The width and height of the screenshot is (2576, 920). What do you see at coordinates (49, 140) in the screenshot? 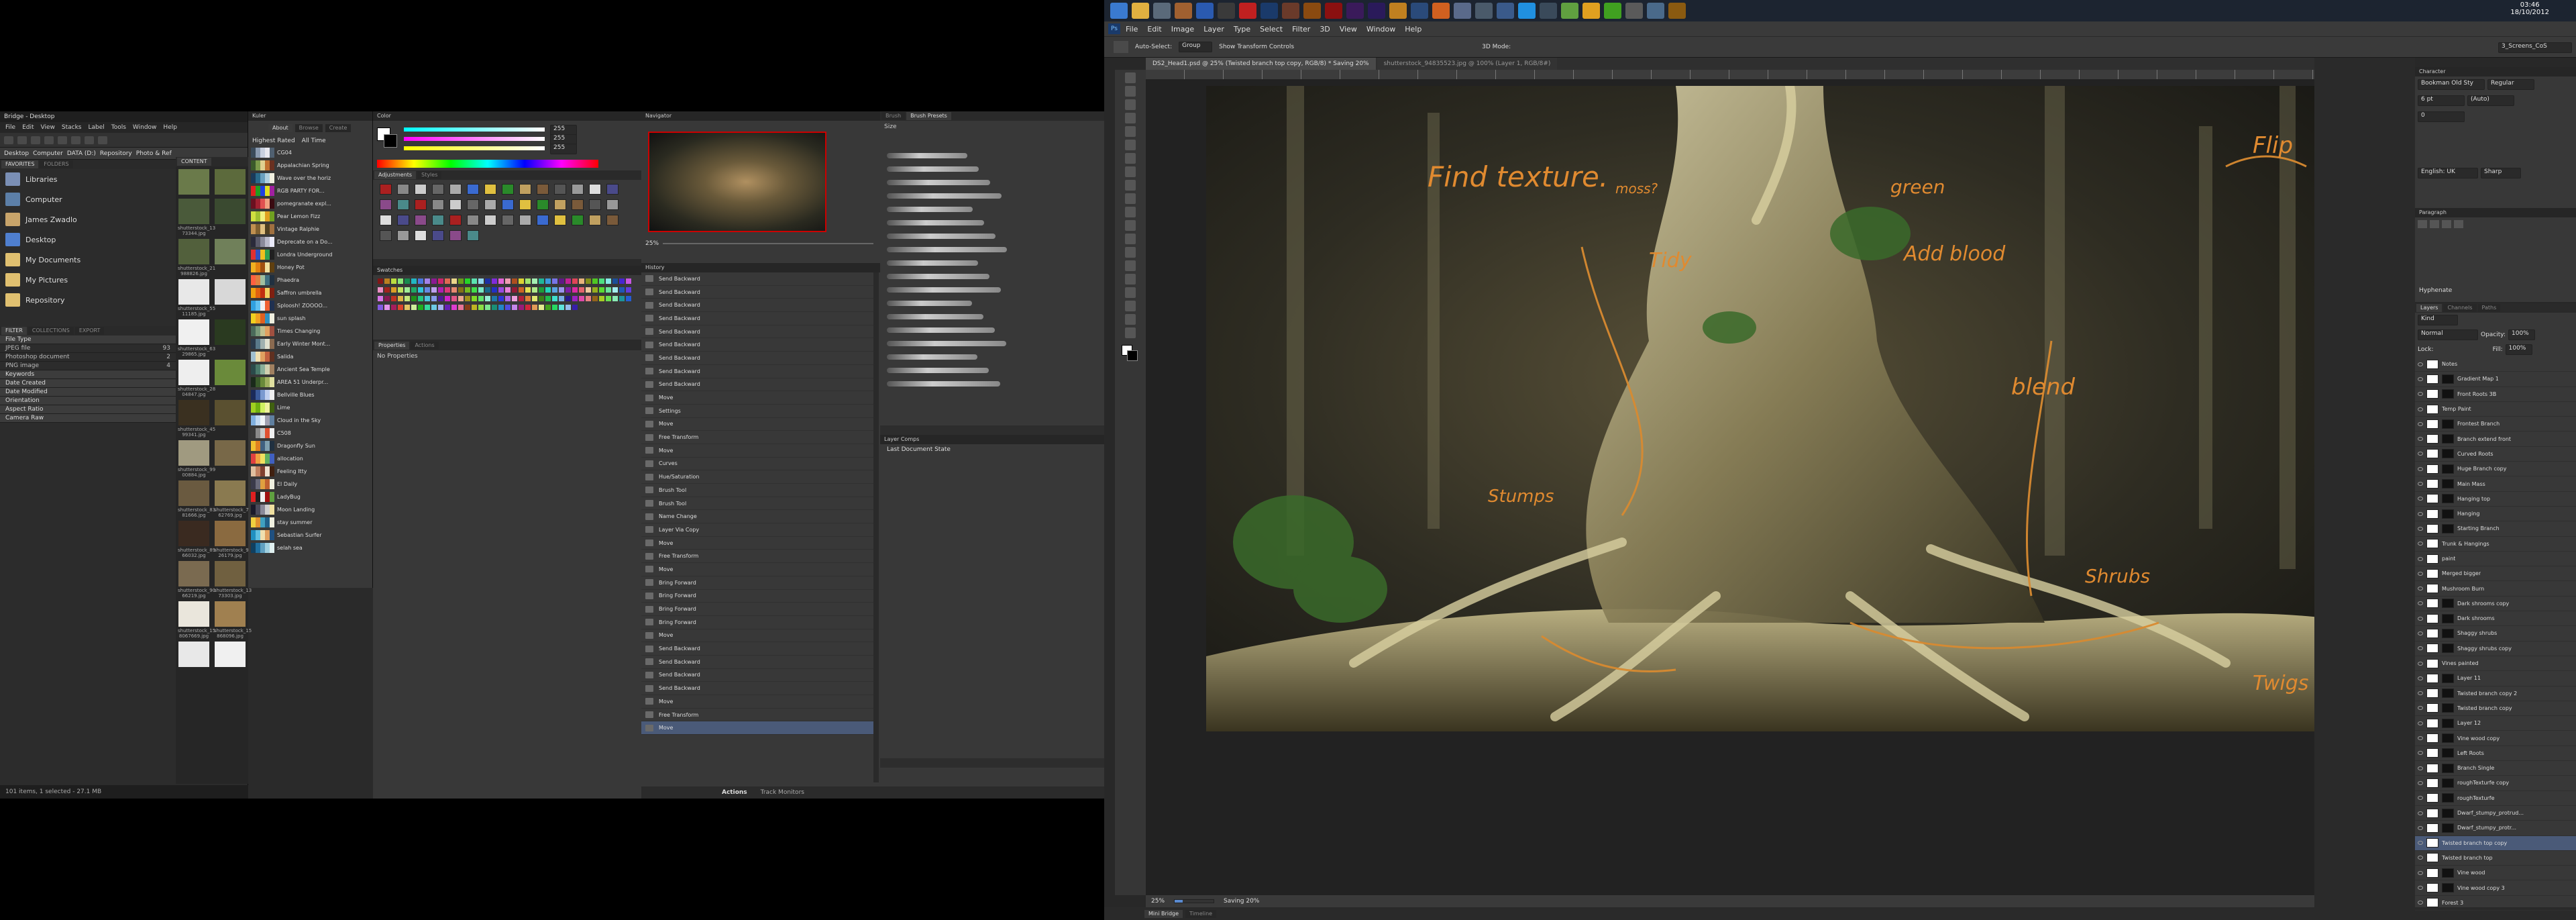
I see `up-icon` at bounding box center [49, 140].